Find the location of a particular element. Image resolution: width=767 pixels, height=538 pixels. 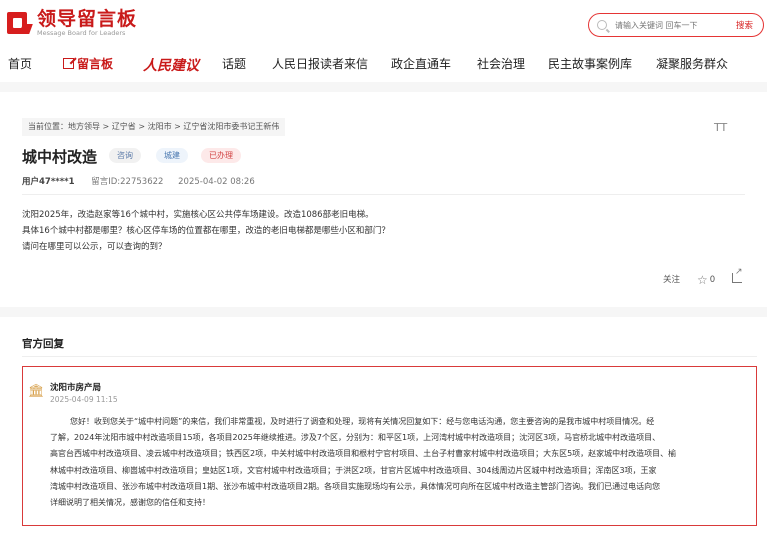

message-id: 留言ID:22753622 is located at coordinates (127, 182).